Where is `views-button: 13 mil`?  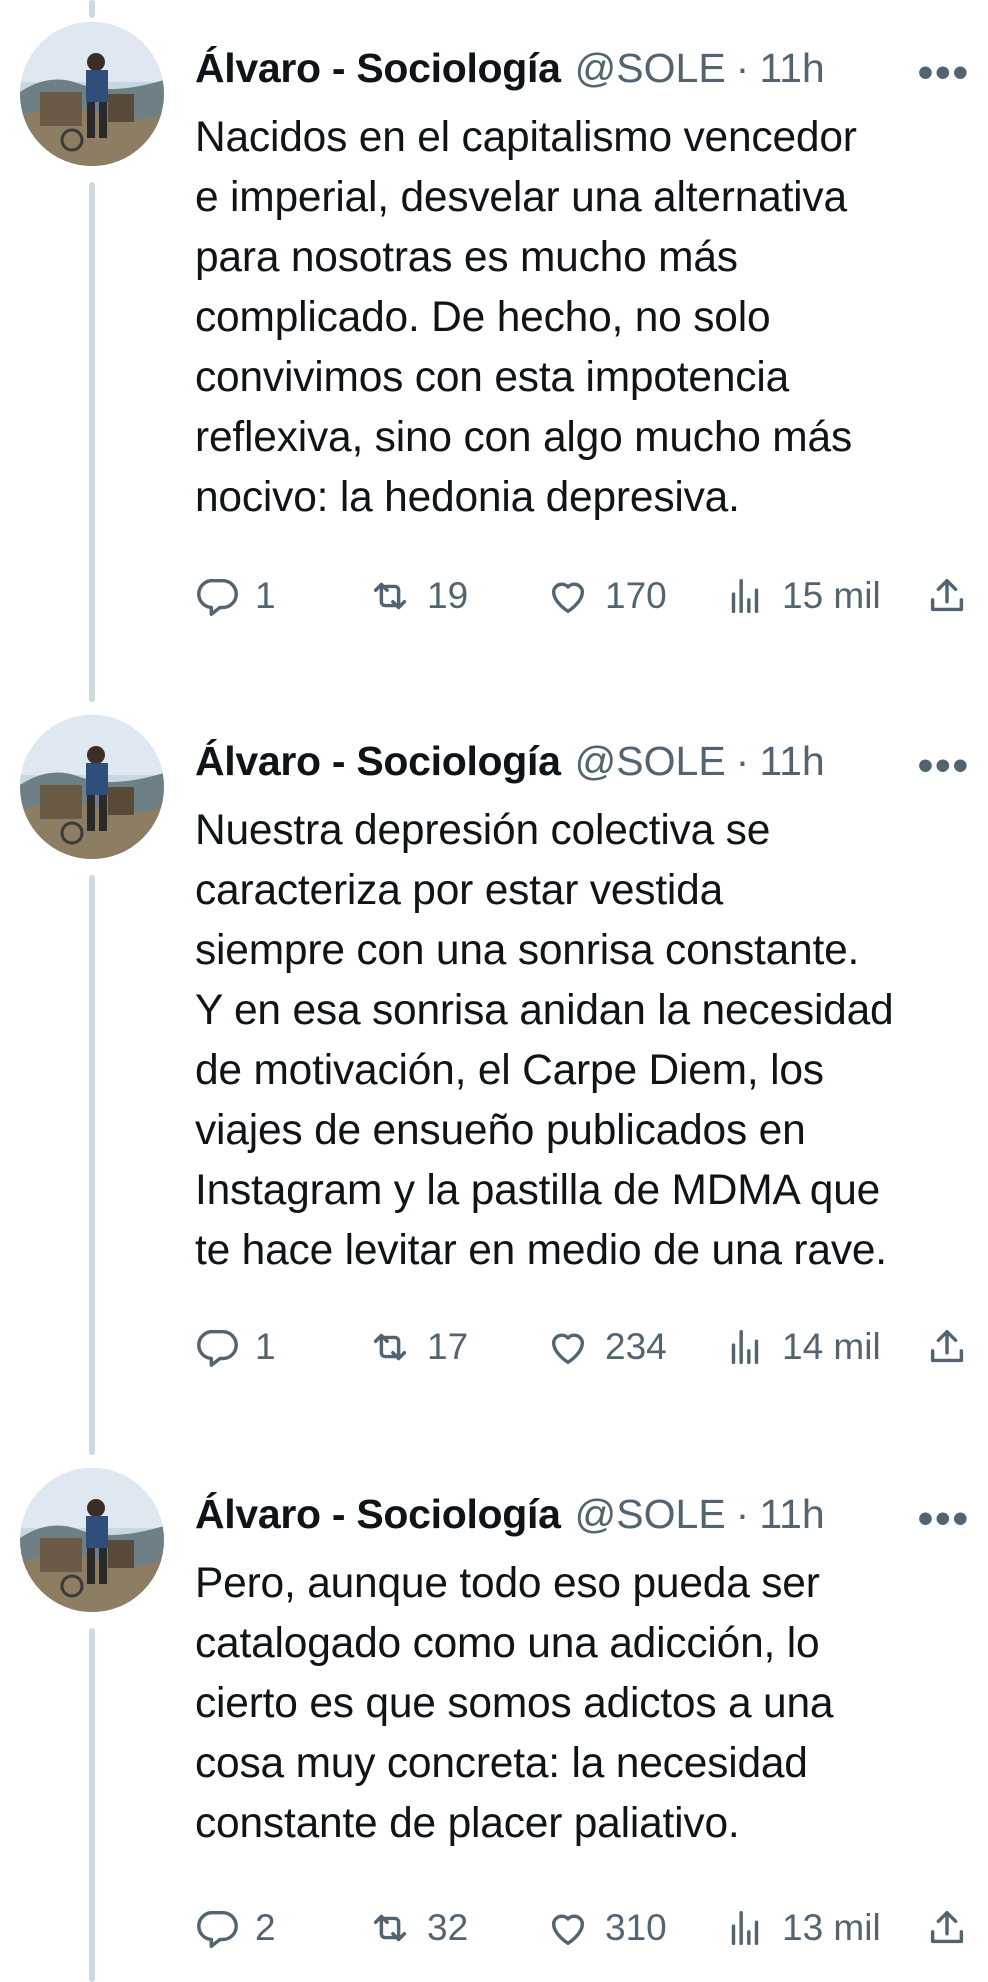 views-button: 13 mil is located at coordinates (801, 1928).